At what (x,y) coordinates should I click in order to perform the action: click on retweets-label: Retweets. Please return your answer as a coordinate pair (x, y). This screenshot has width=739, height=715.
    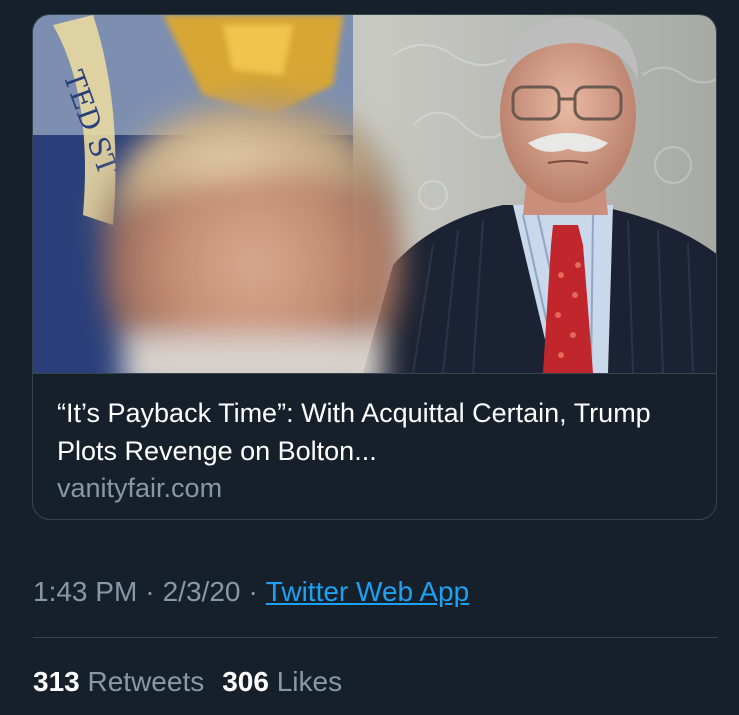
    Looking at the image, I should click on (146, 681).